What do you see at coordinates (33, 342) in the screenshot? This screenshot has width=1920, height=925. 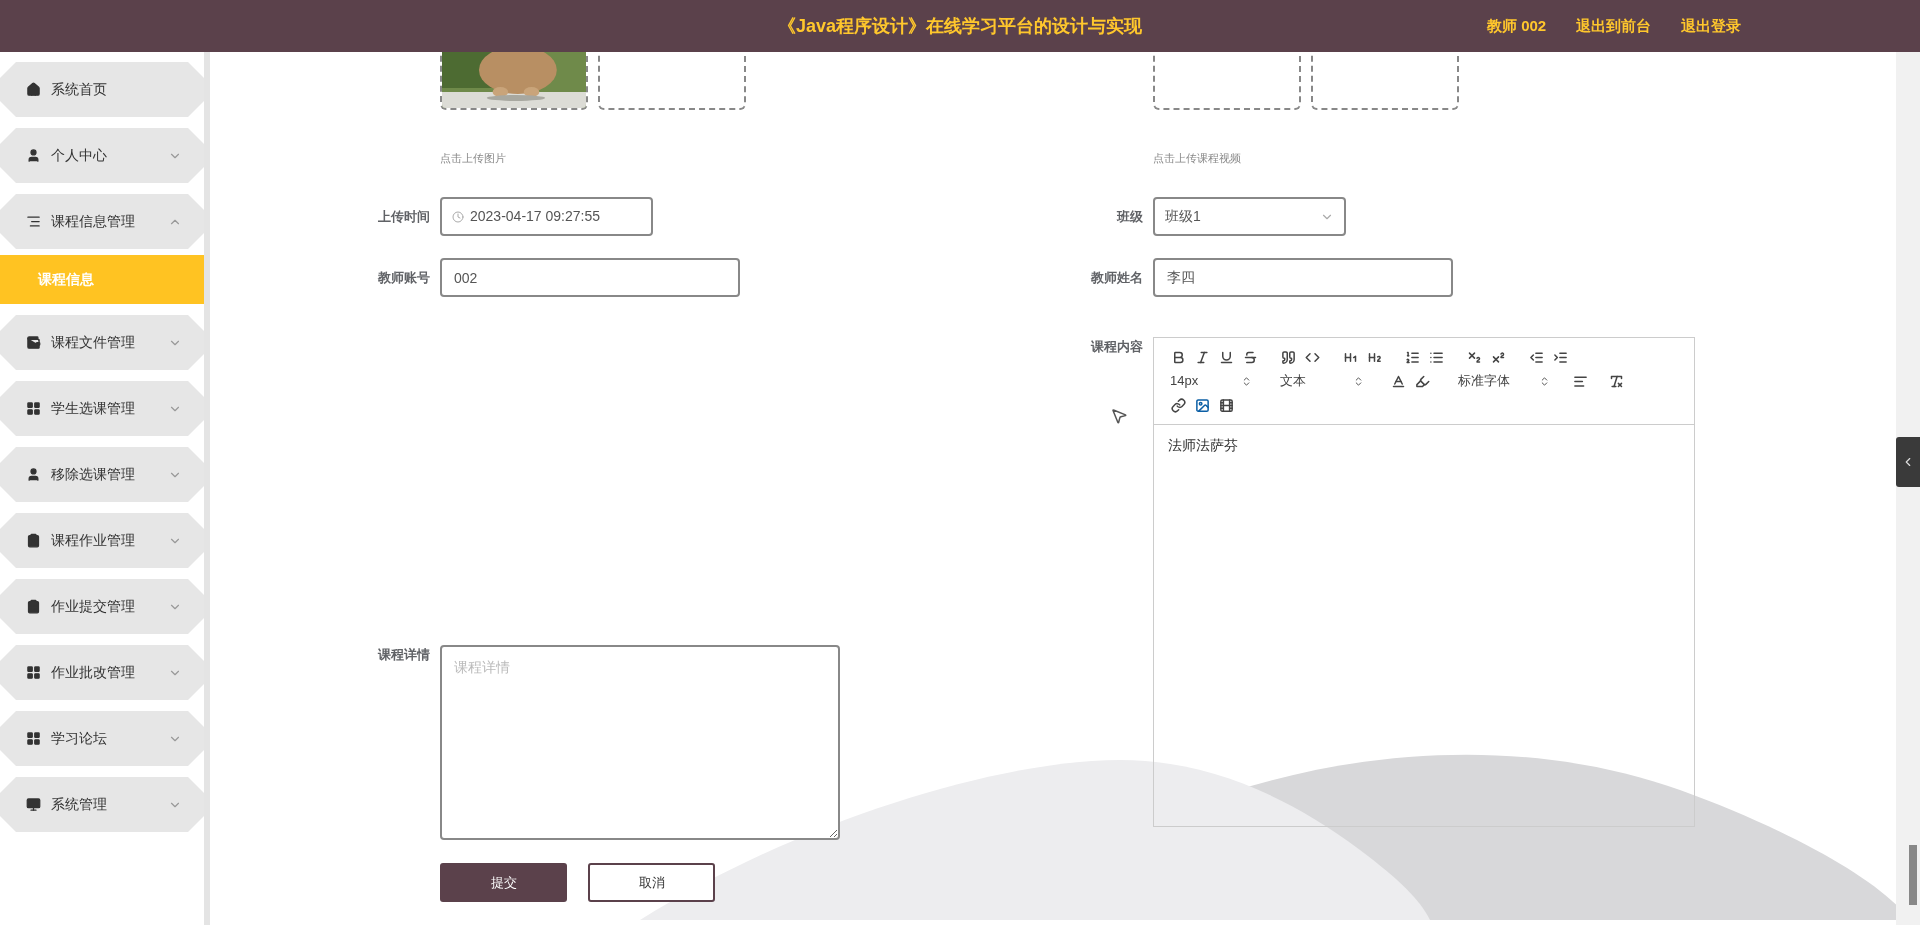 I see `wallet-icon` at bounding box center [33, 342].